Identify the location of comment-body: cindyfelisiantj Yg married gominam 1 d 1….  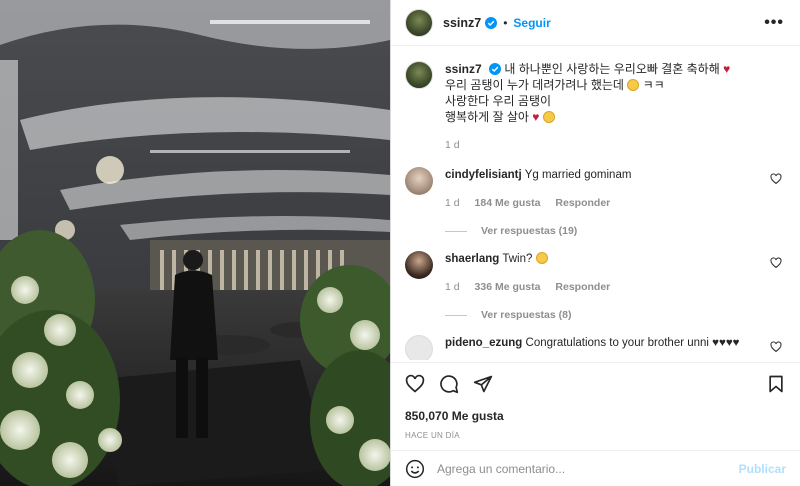
(600, 189).